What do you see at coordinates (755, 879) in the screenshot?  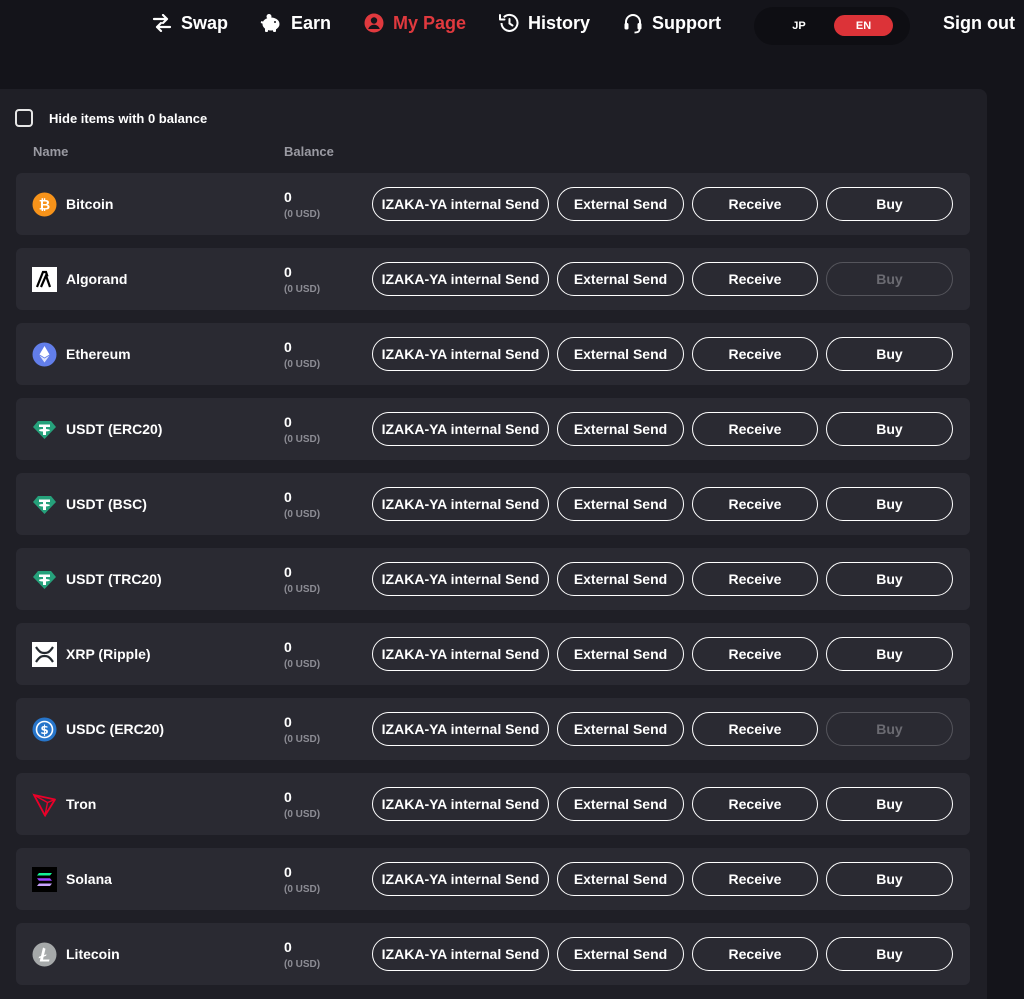 I see `receive-button-solana: Receive` at bounding box center [755, 879].